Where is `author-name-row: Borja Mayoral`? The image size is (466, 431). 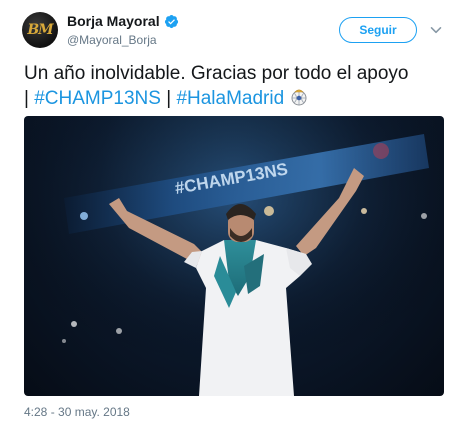
author-name-row: Borja Mayoral is located at coordinates (123, 21).